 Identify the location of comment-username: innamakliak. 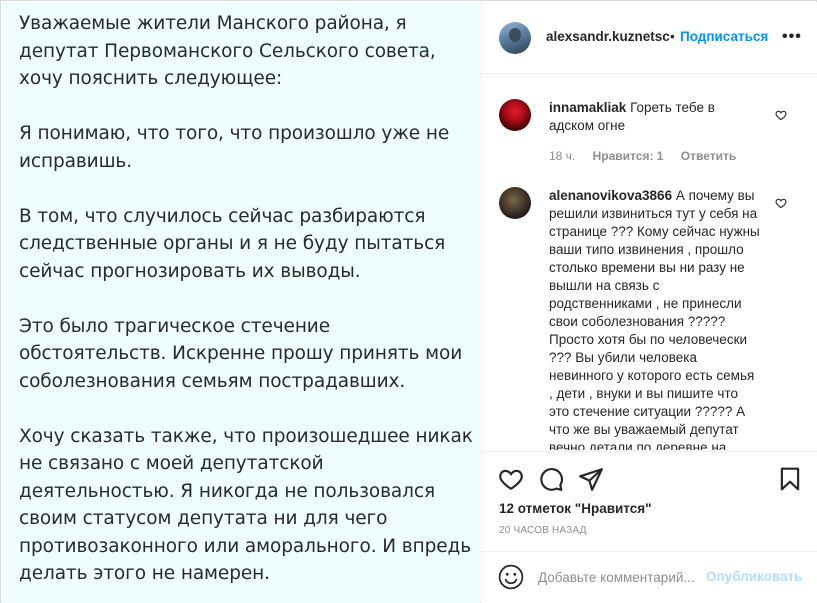
(587, 107).